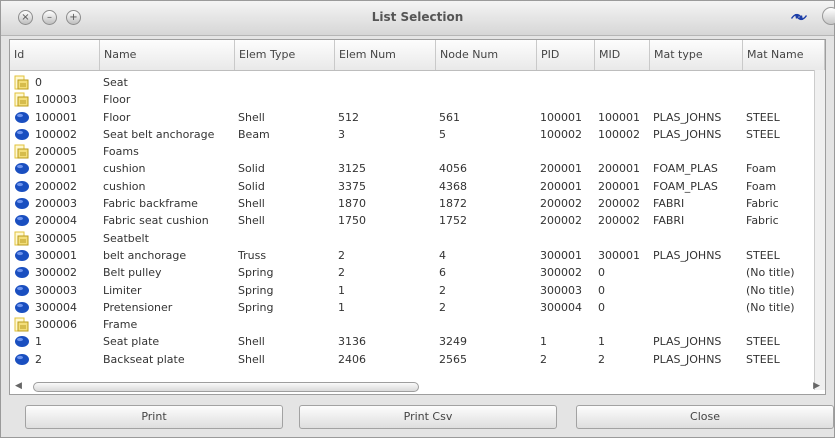 This screenshot has height=438, width=835. I want to click on horizontal-scrollbar: ◀ ▶, so click(416, 387).